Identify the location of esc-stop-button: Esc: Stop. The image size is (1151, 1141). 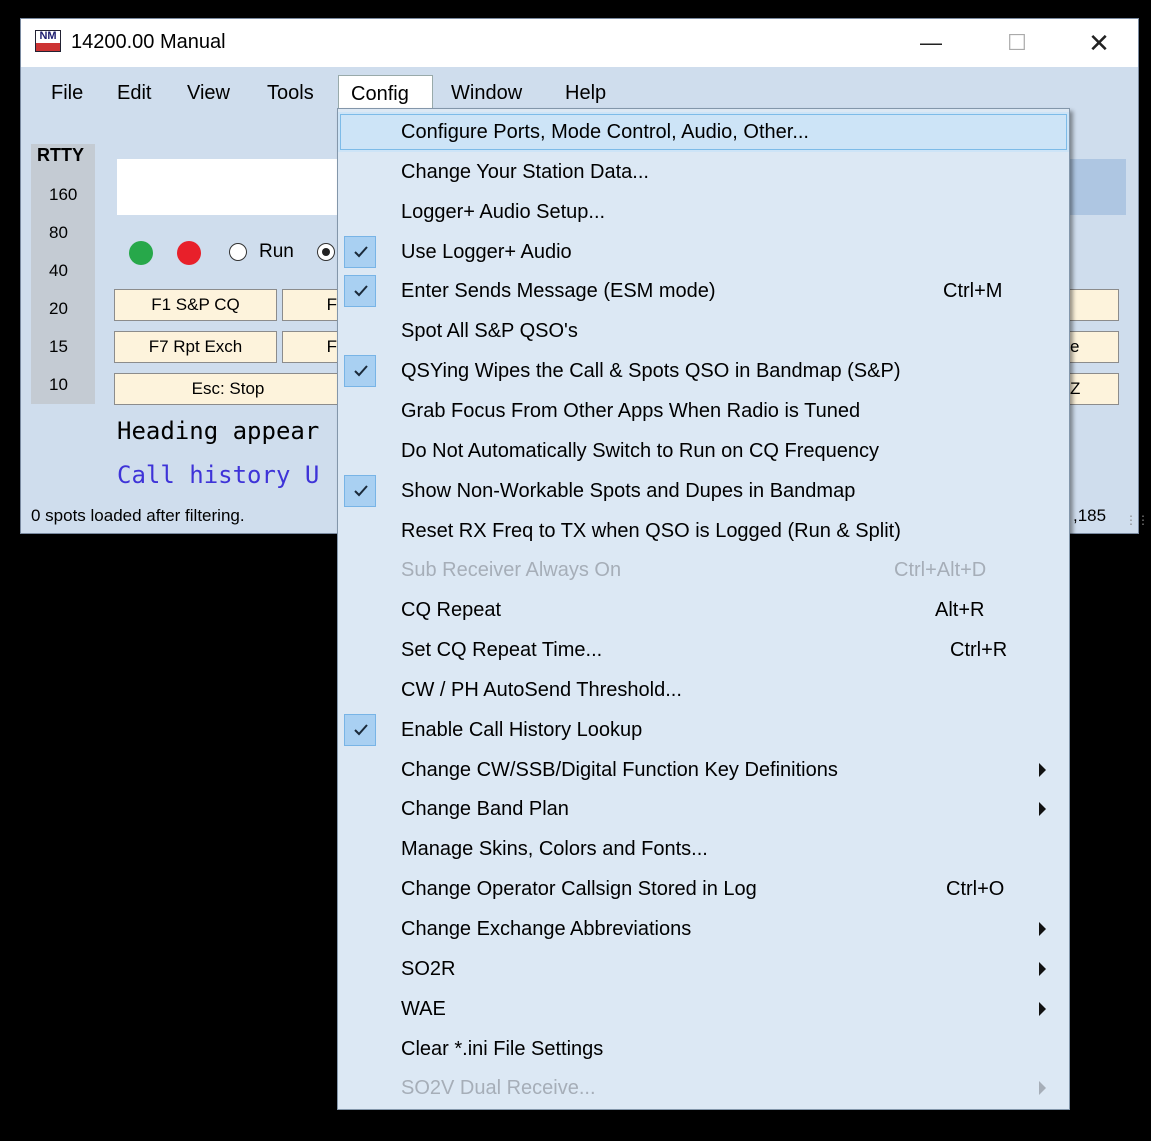
(228, 389).